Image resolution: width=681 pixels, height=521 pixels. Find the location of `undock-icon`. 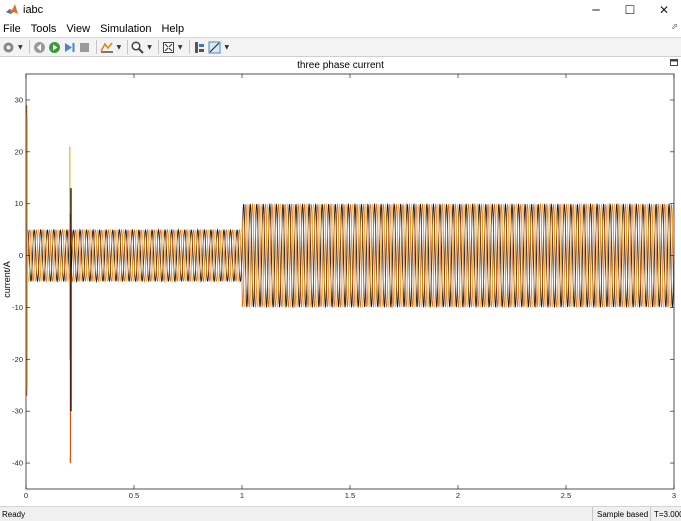

undock-icon is located at coordinates (674, 62).